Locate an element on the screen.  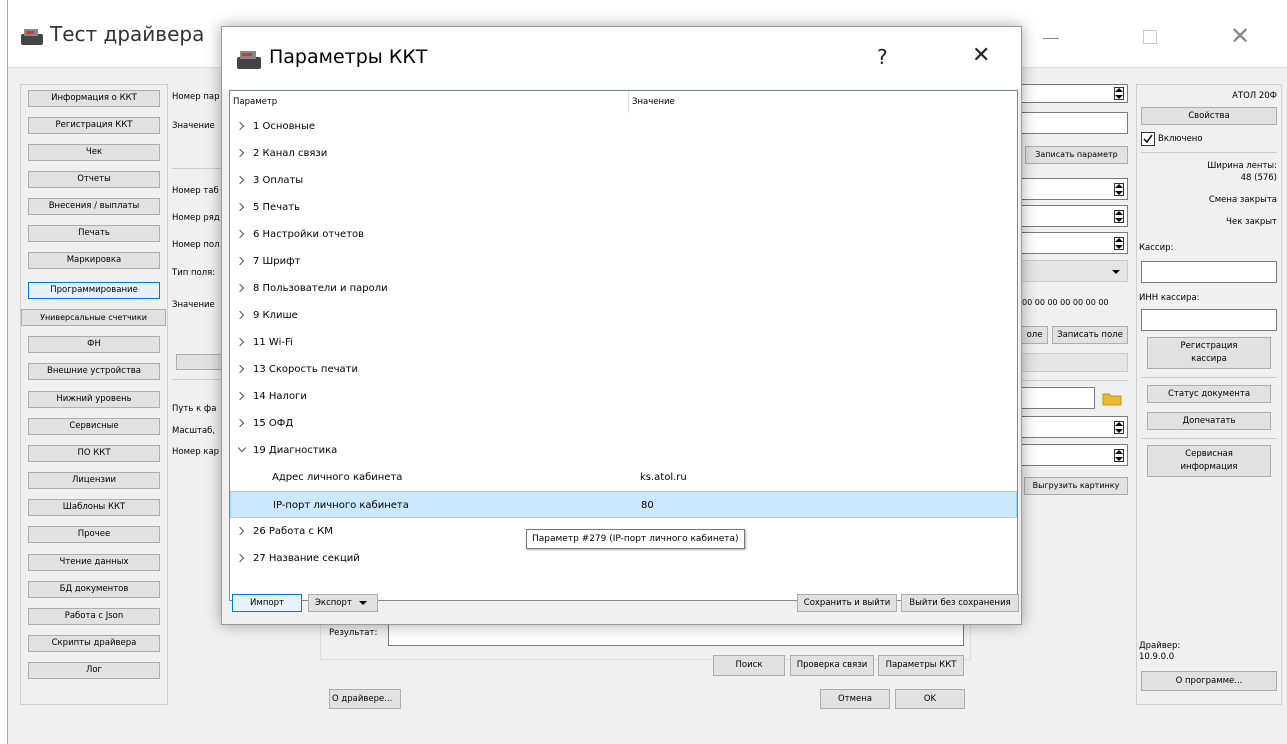
nav-item: ПО ККТ is located at coordinates (94, 453).